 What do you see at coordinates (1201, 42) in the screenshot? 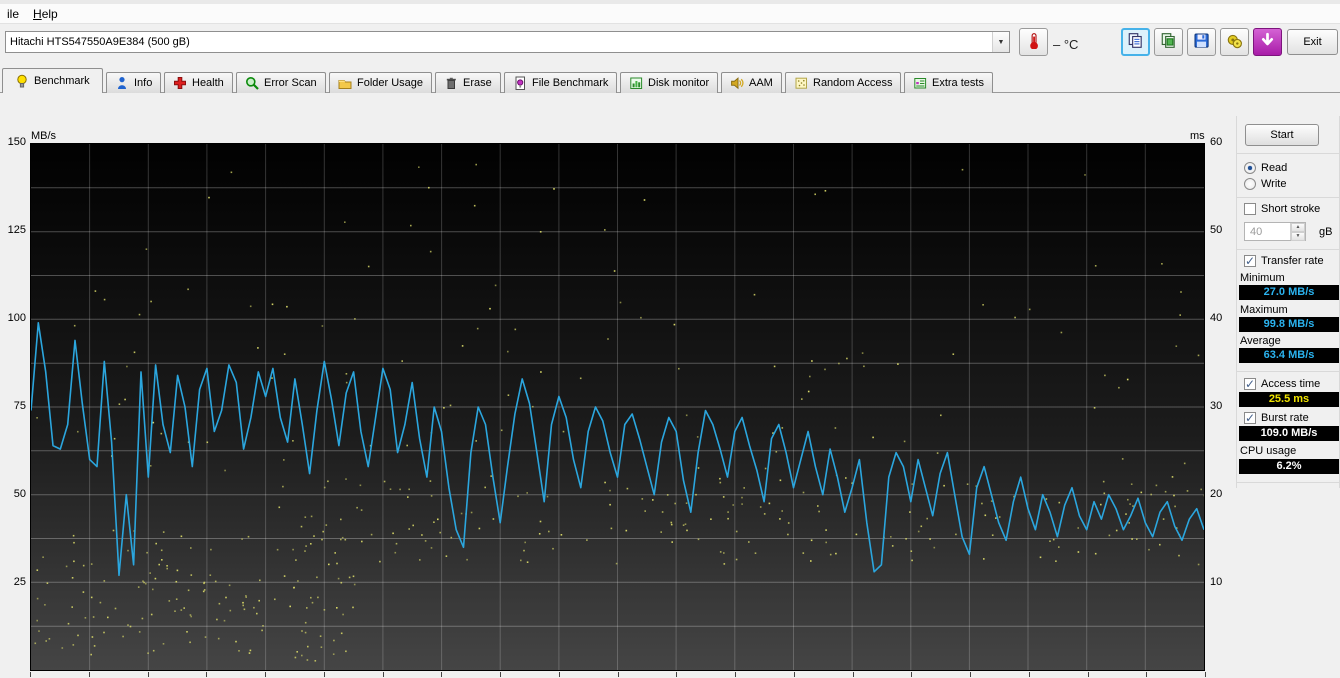
I see `save-button` at bounding box center [1201, 42].